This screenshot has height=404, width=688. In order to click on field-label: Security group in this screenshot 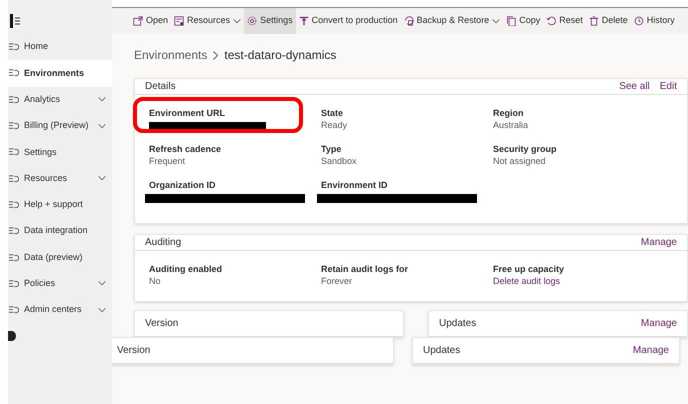, I will do `click(525, 149)`.